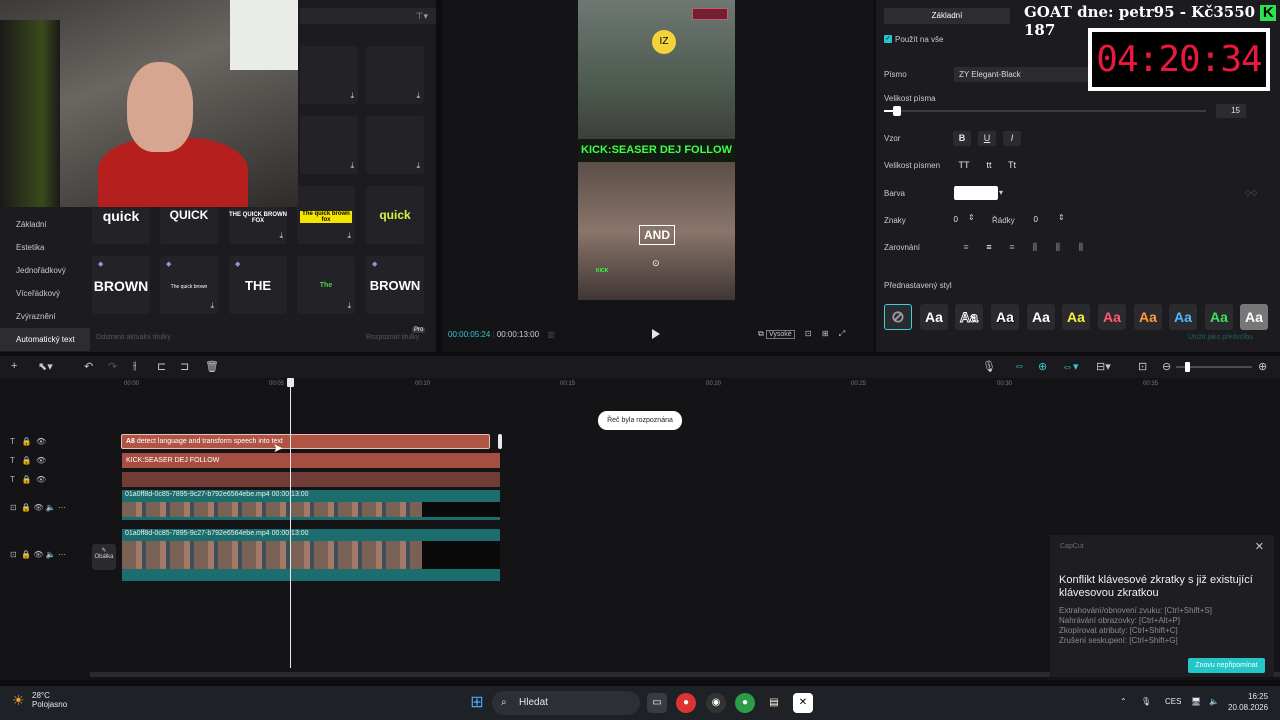 Image resolution: width=1280 pixels, height=720 pixels. Describe the element at coordinates (1146, 701) in the screenshot. I see `tray-mic-icon: 🎙` at that location.